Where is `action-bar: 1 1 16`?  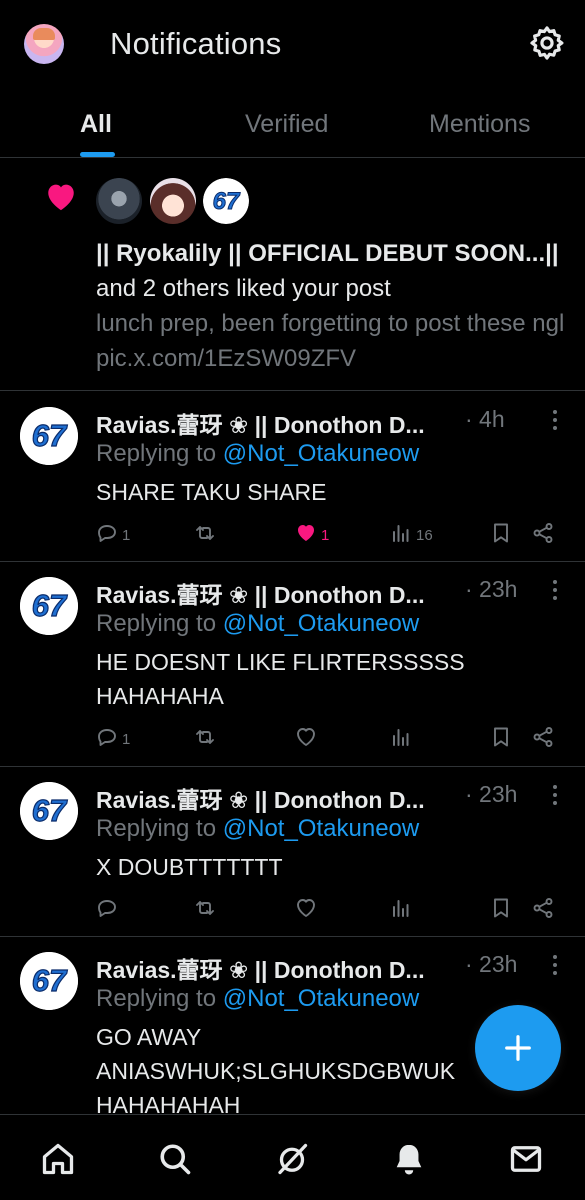
action-bar: 1 1 16 is located at coordinates (292, 535).